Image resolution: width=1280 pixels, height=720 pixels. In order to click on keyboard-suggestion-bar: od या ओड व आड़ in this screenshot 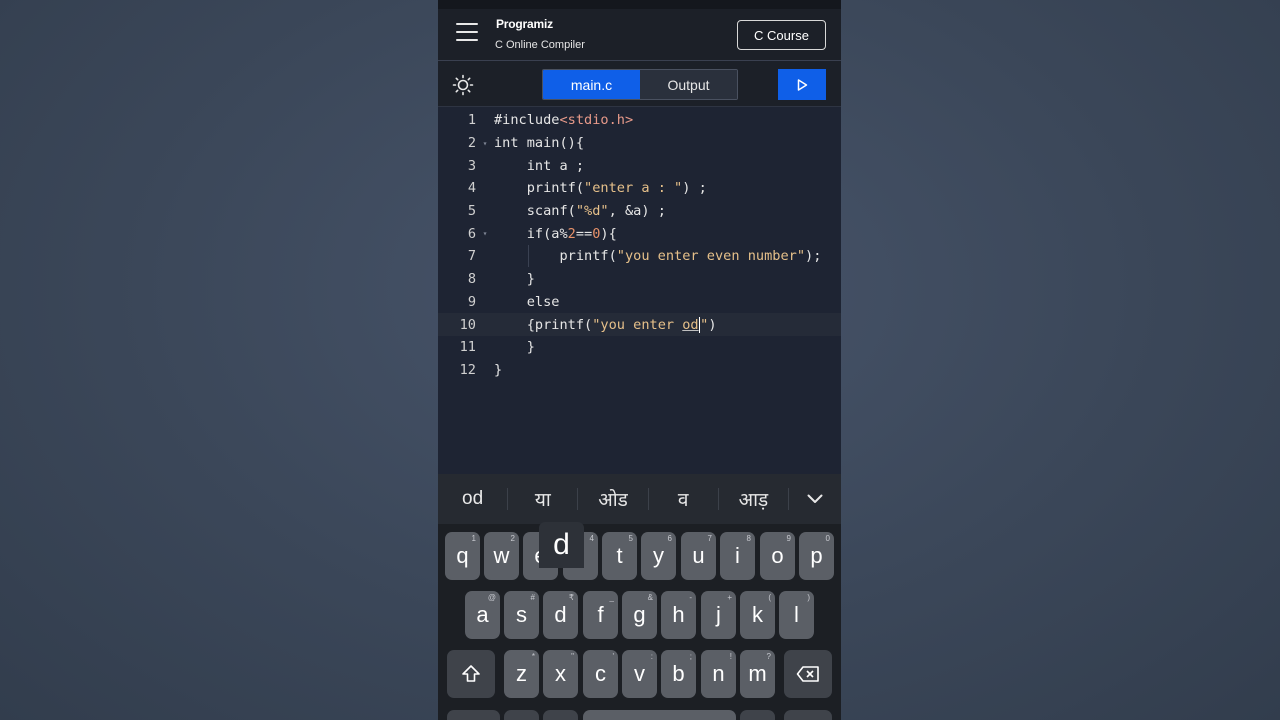, I will do `click(639, 499)`.